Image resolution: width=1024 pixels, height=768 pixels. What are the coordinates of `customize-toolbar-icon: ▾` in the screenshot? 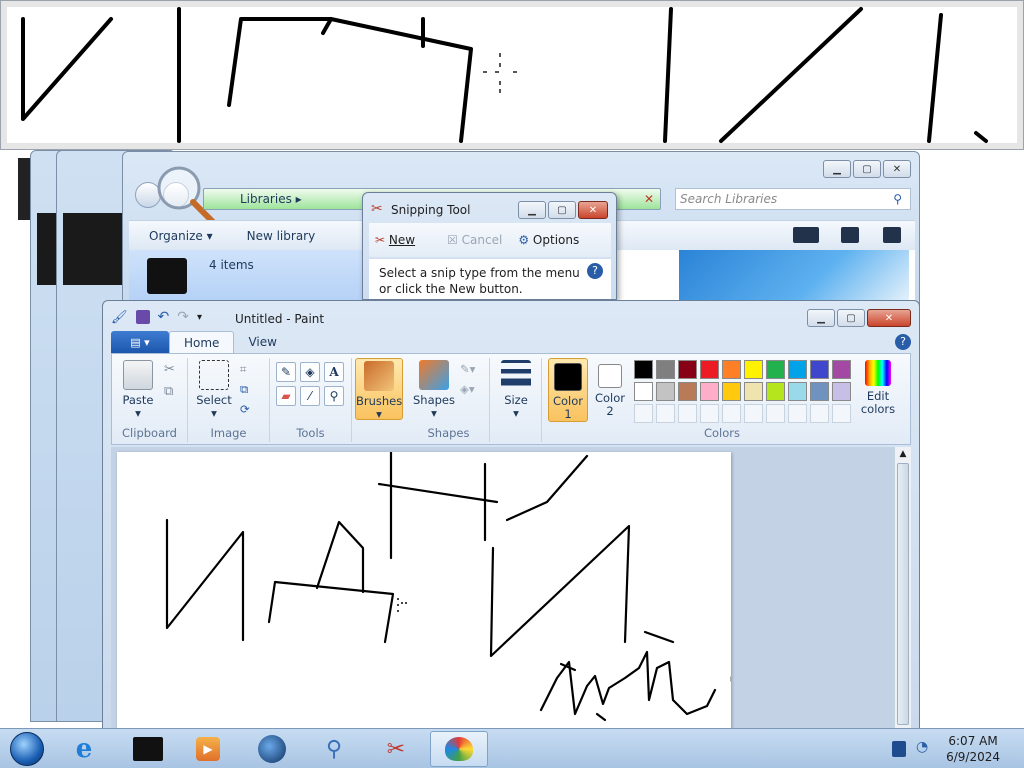 It's located at (199, 317).